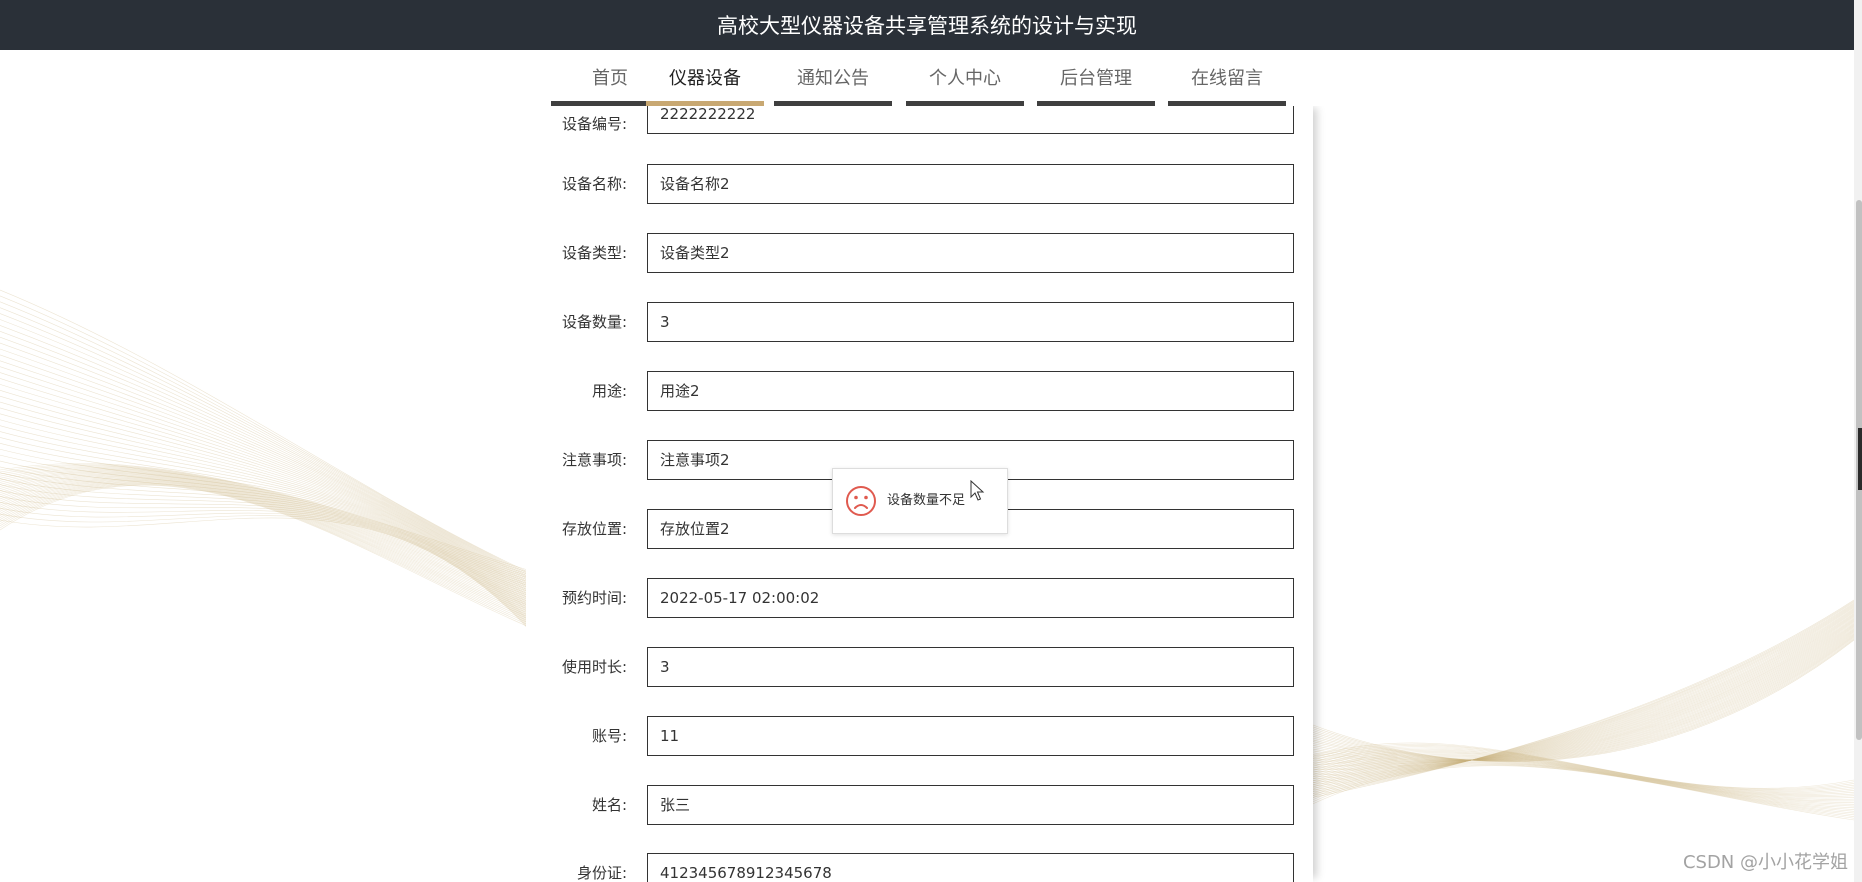  I want to click on purpose-input, so click(970, 391).